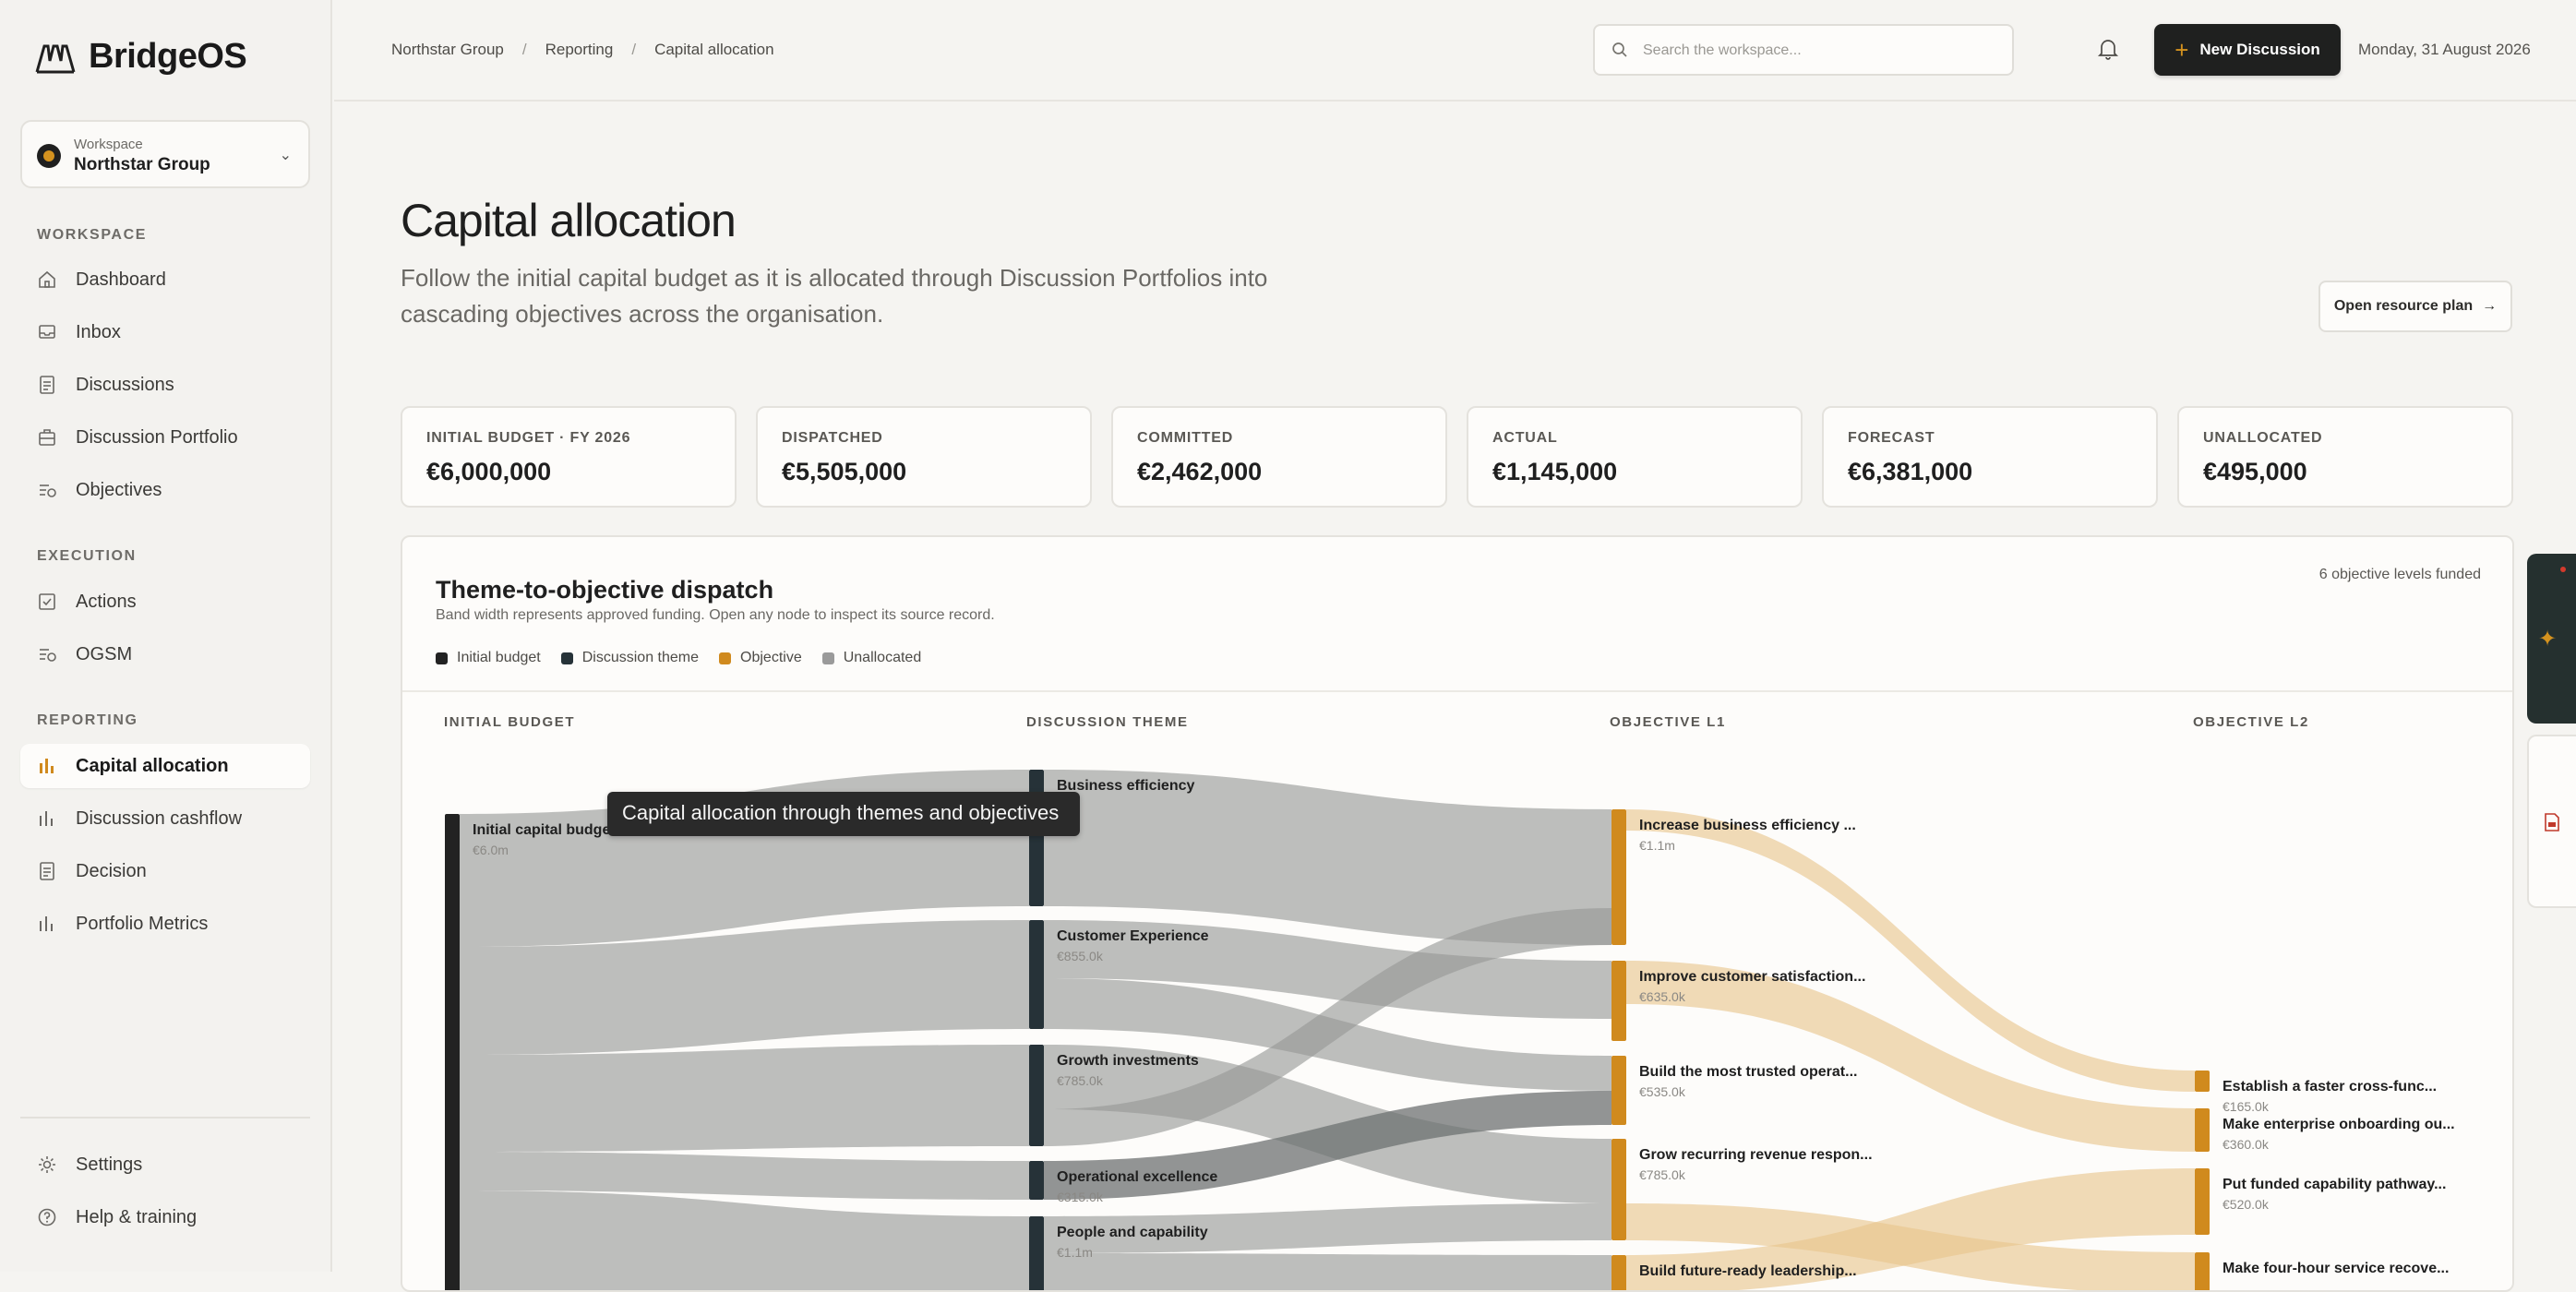 The width and height of the screenshot is (2576, 1292). Describe the element at coordinates (2202, 1272) in the screenshot. I see `sankey-node-p4` at that location.